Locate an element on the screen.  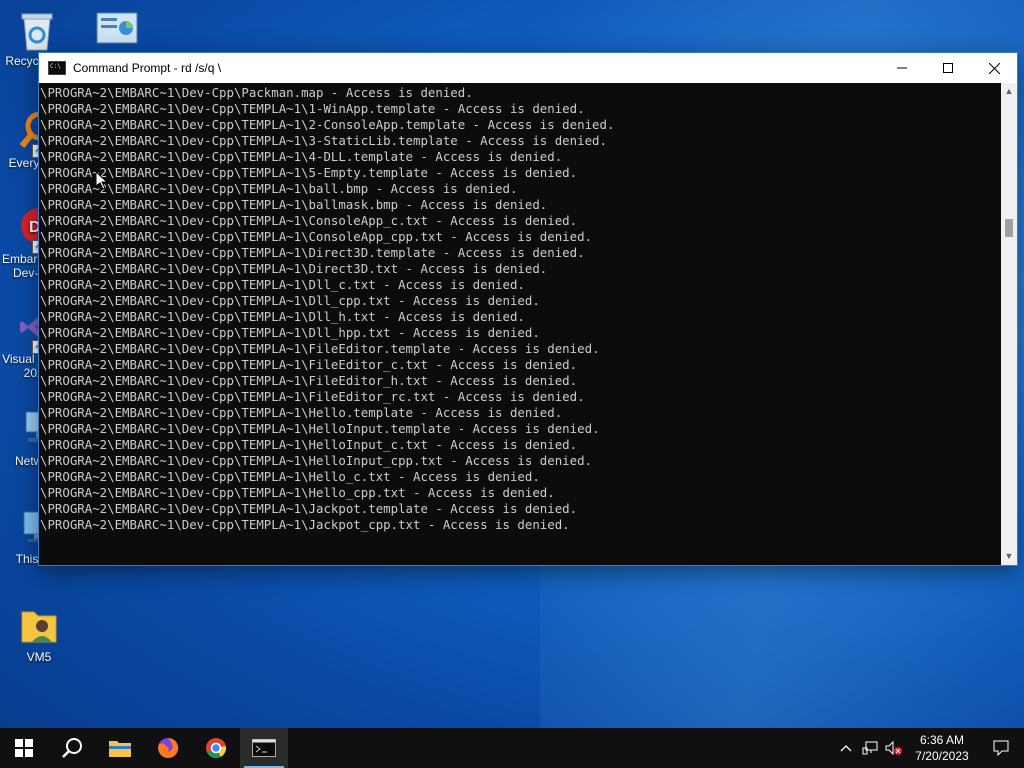
clock-time: 6:36 AM is located at coordinates (942, 740).